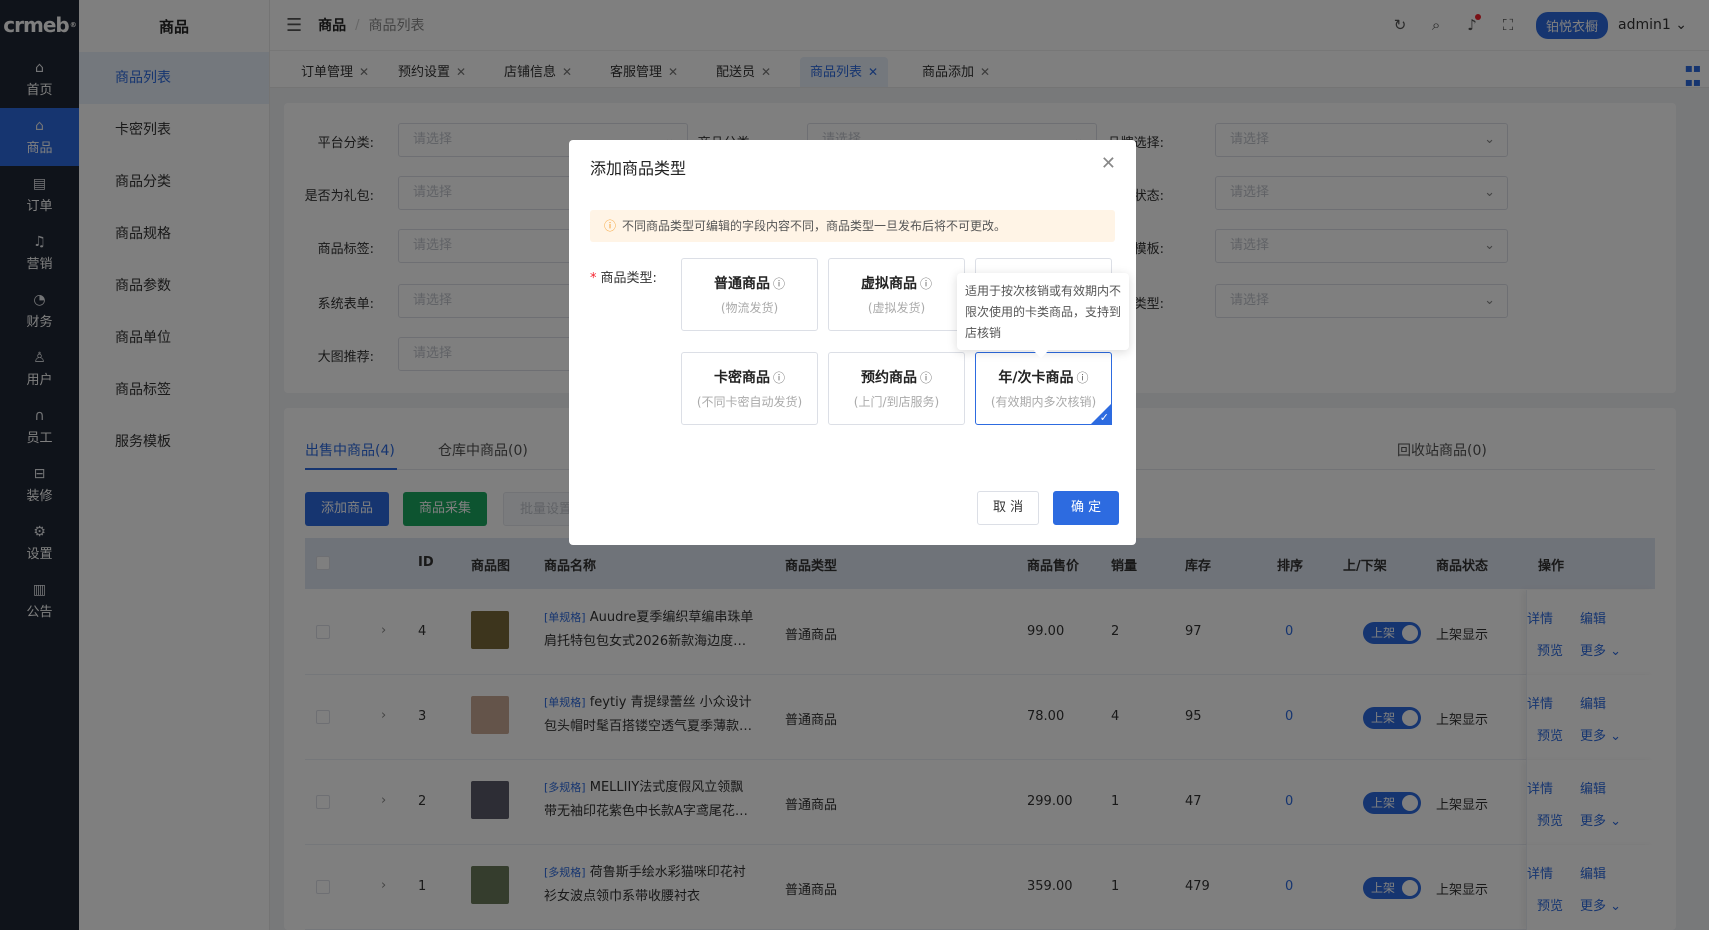 The image size is (1709, 930). I want to click on type-card-virtual: 虚拟商品 ⓘ (虚拟发货), so click(896, 294).